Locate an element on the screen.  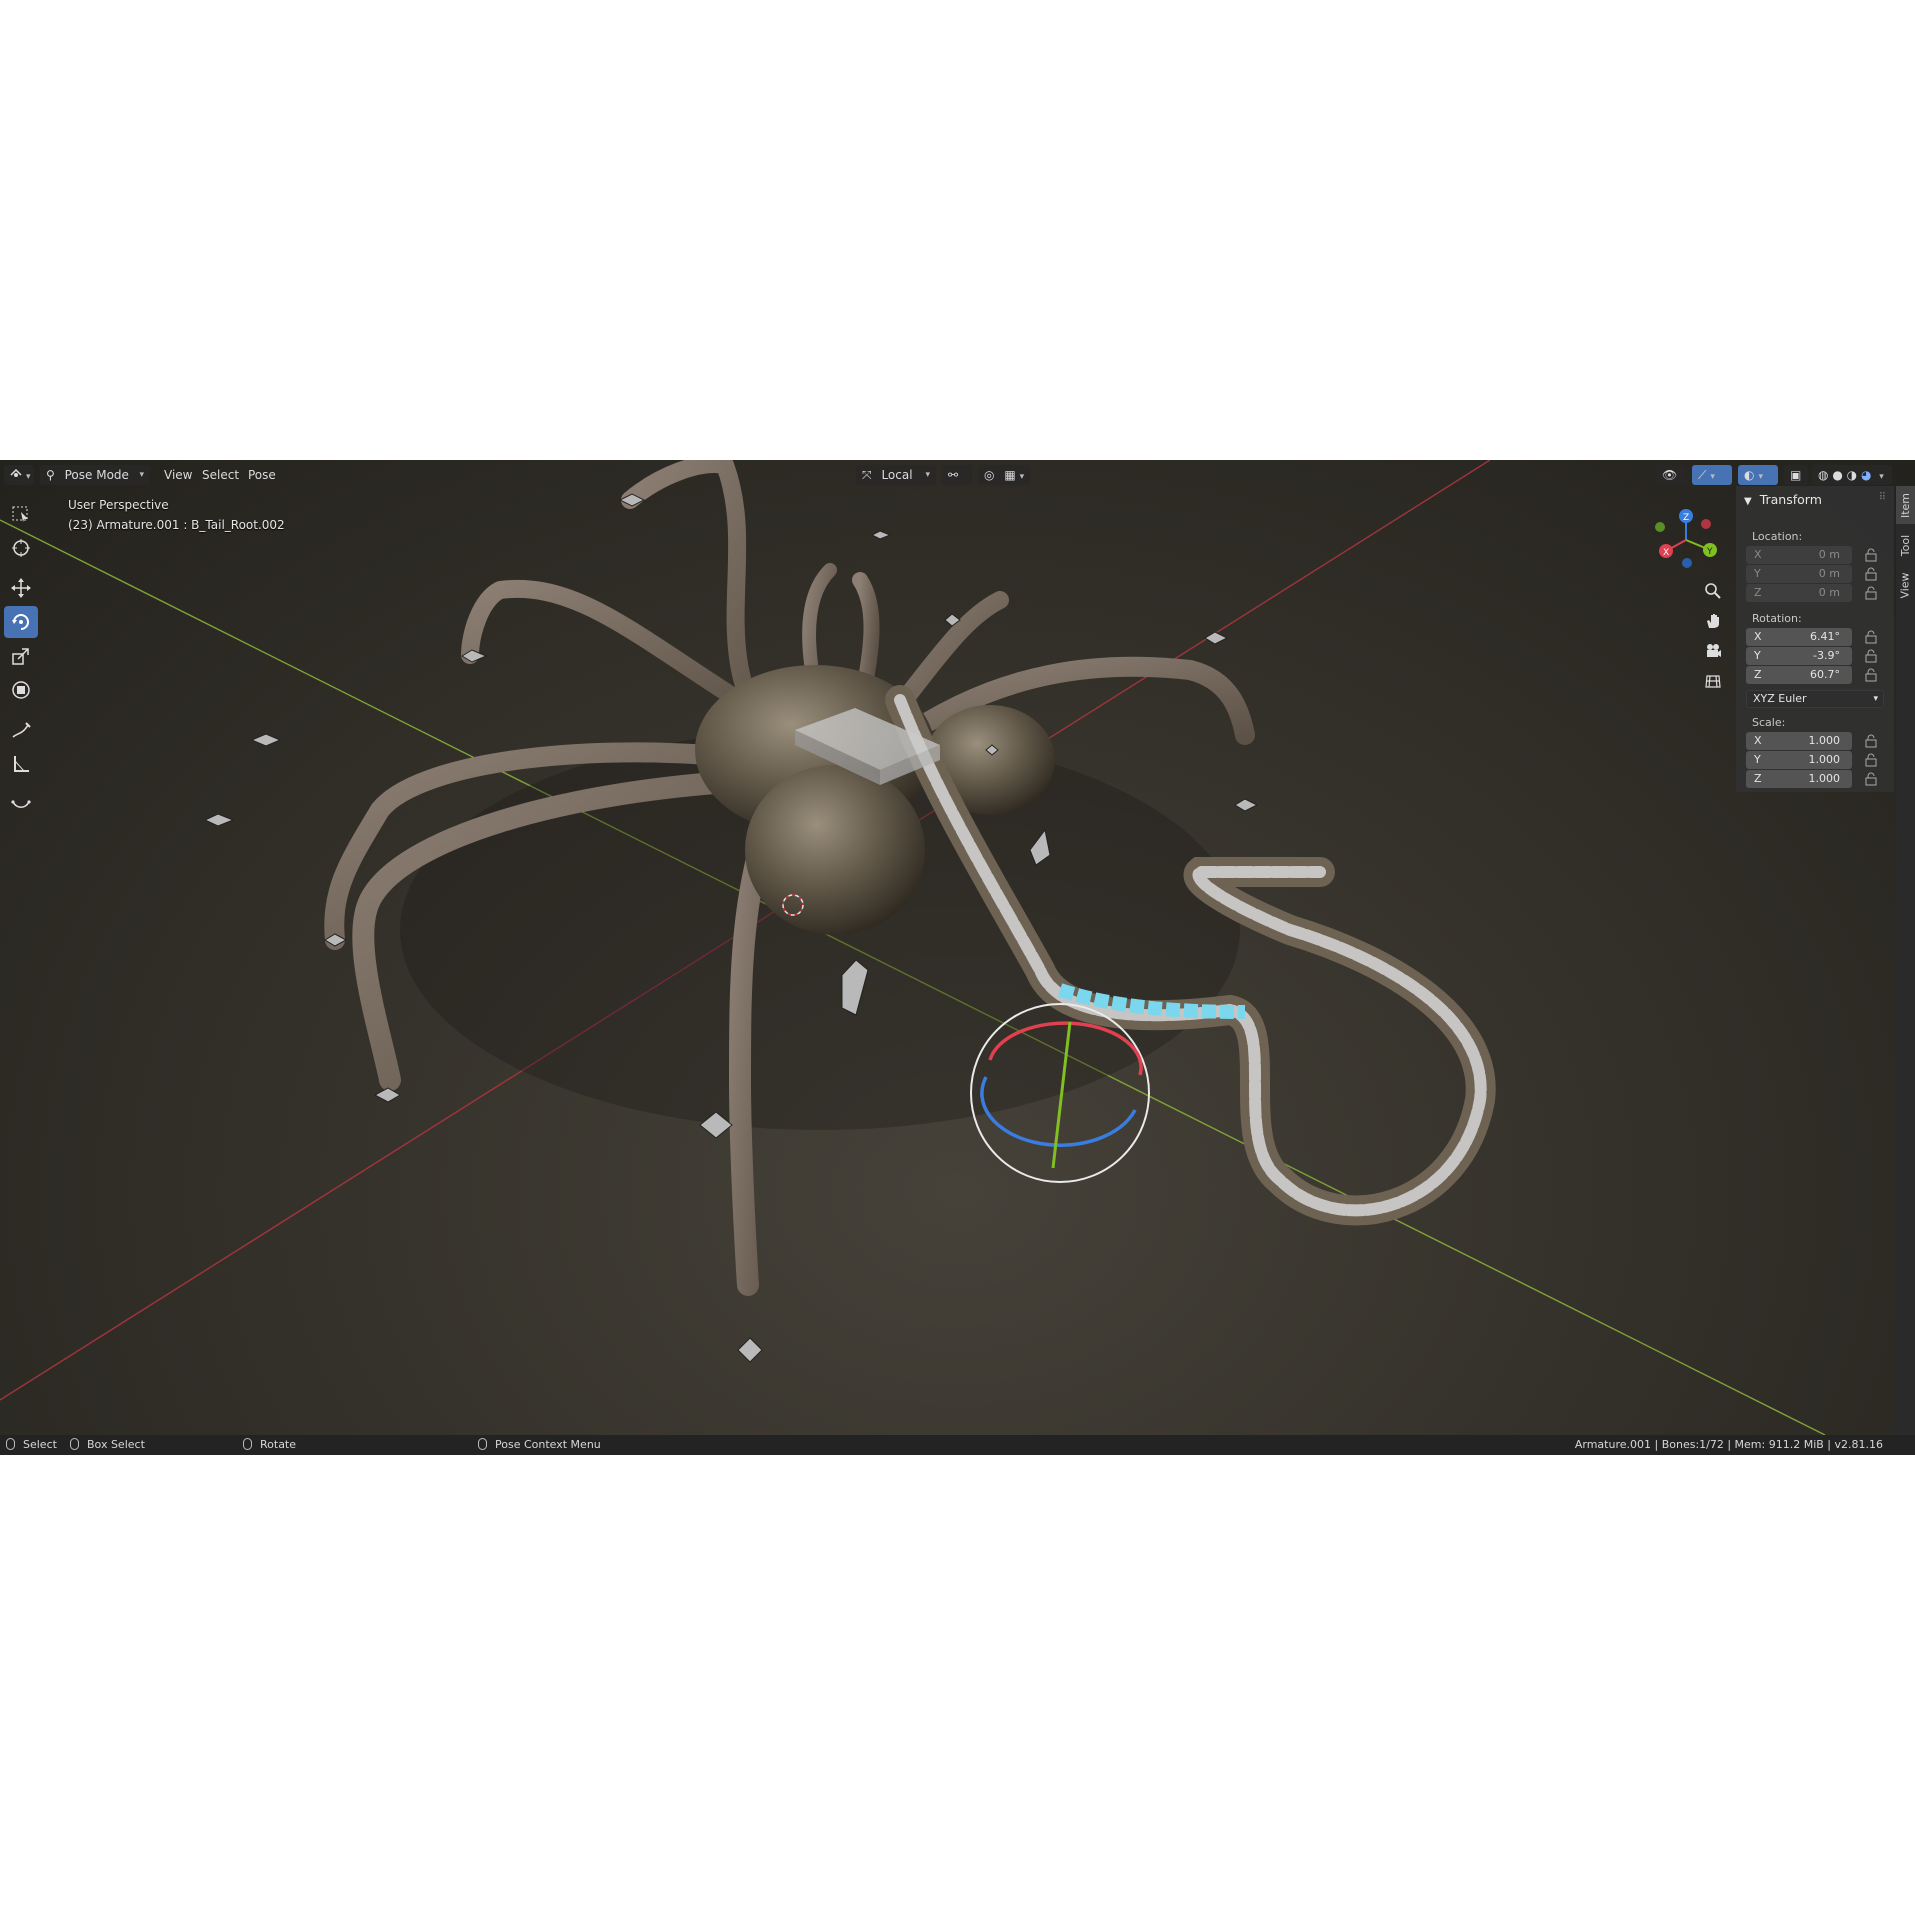
status-box-select: Box Select is located at coordinates (107, 1445).